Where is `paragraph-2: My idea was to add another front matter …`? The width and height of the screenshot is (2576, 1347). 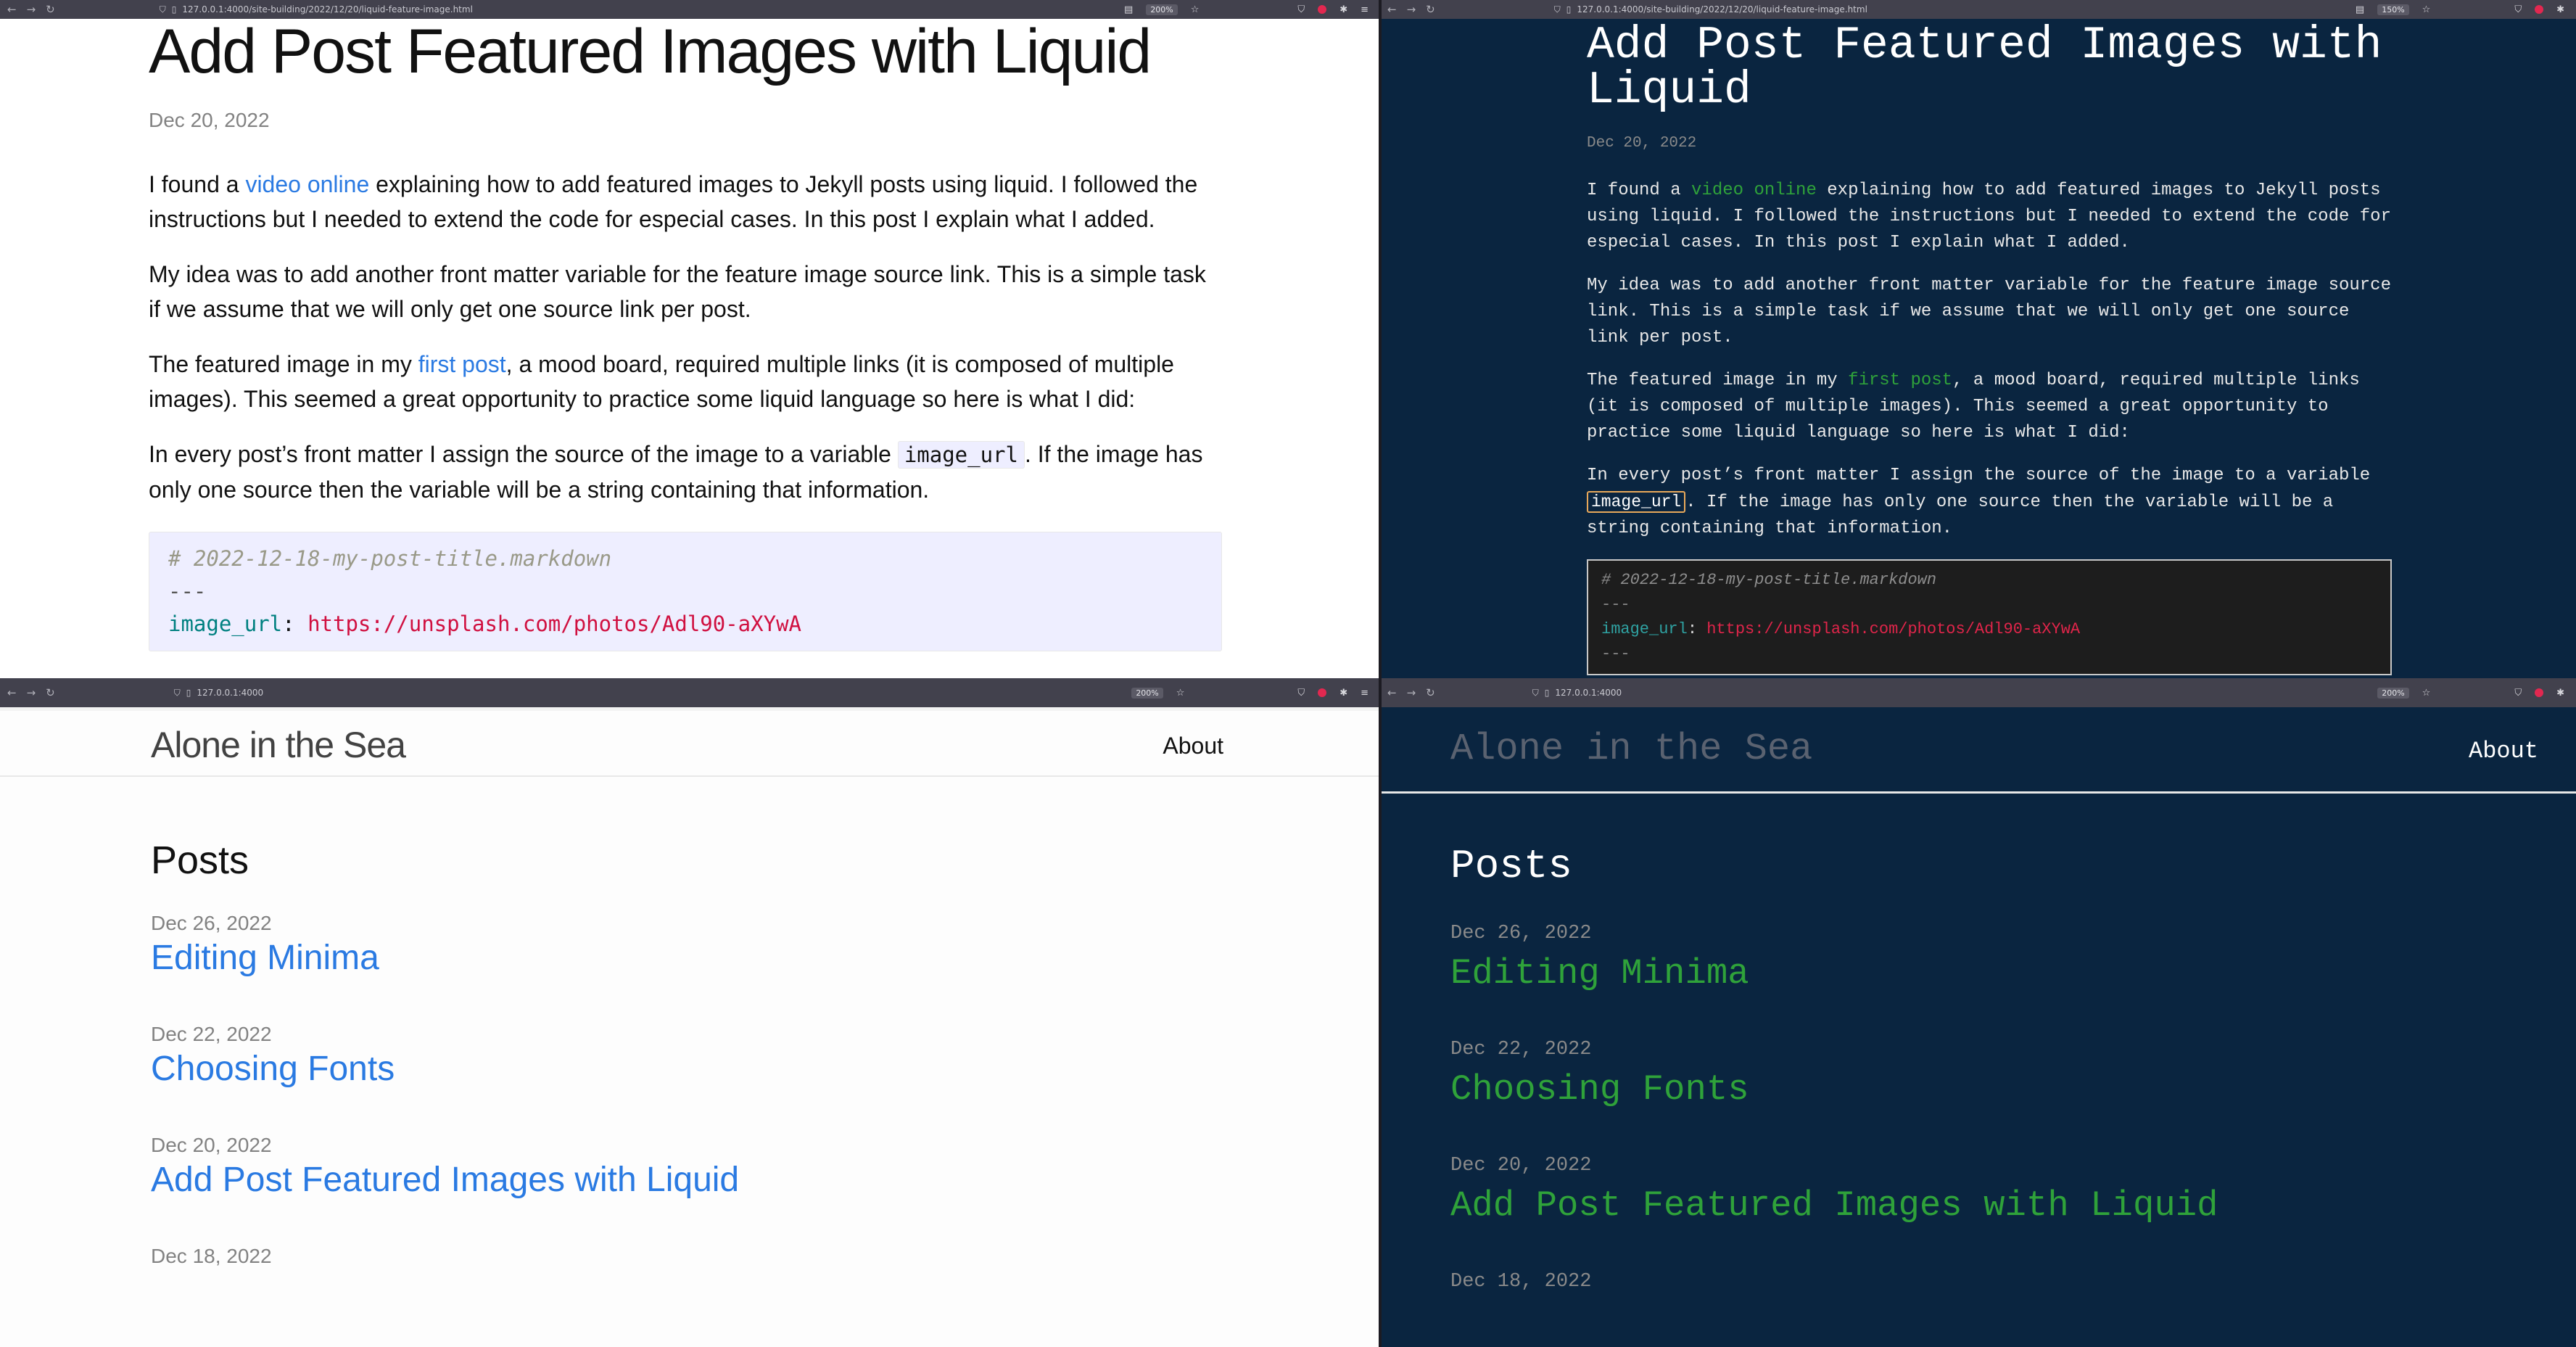
paragraph-2: My idea was to add another front matter … is located at coordinates (677, 292).